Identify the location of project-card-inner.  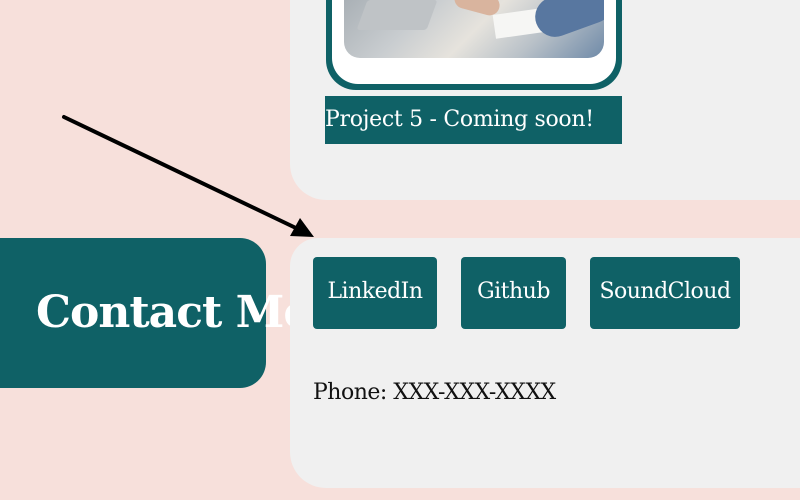
(474, 42).